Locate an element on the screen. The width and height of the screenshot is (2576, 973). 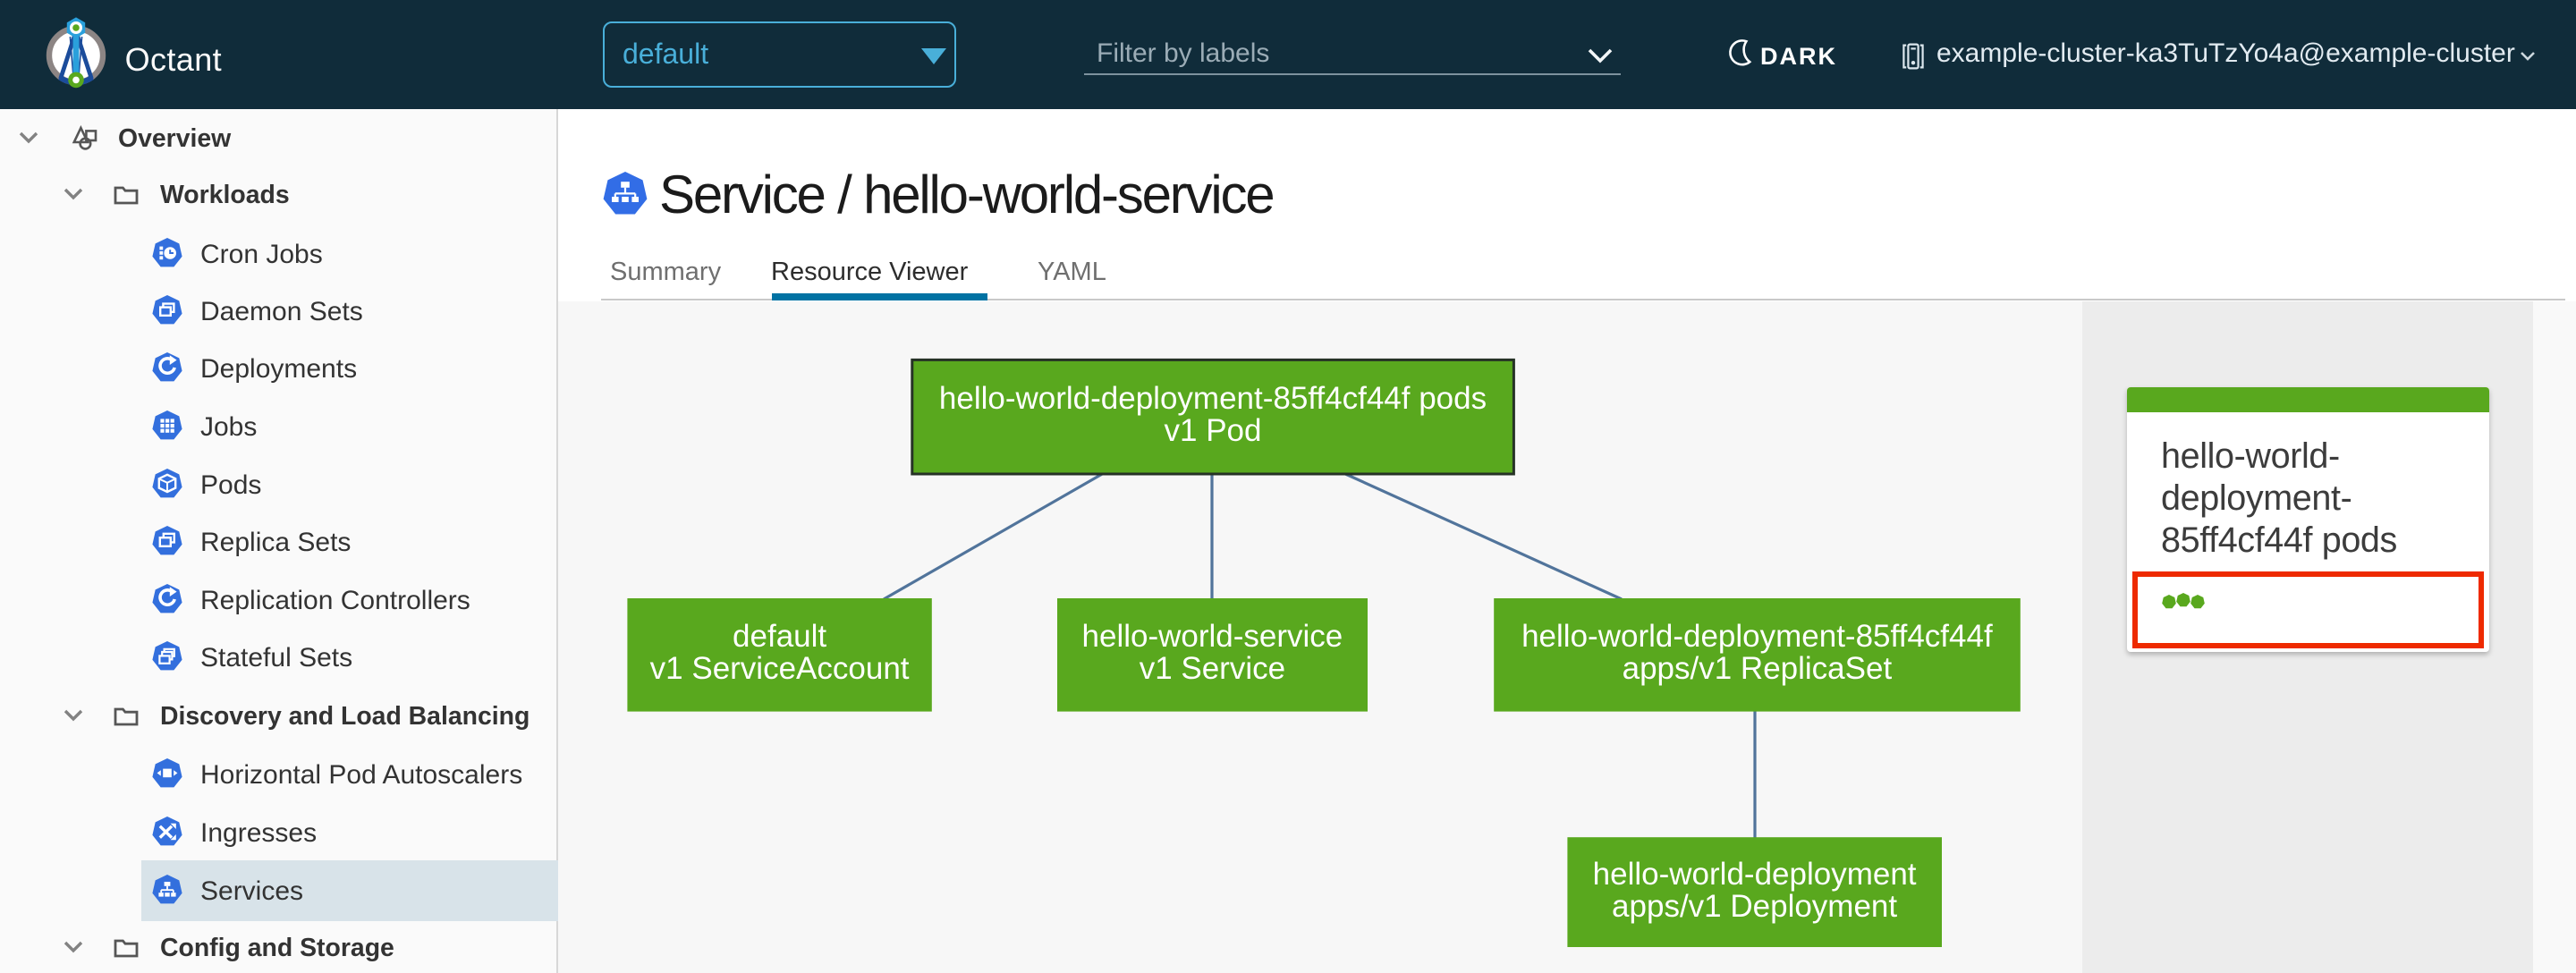
svg-text: v1 ServiceAccount is located at coordinates (780, 668).